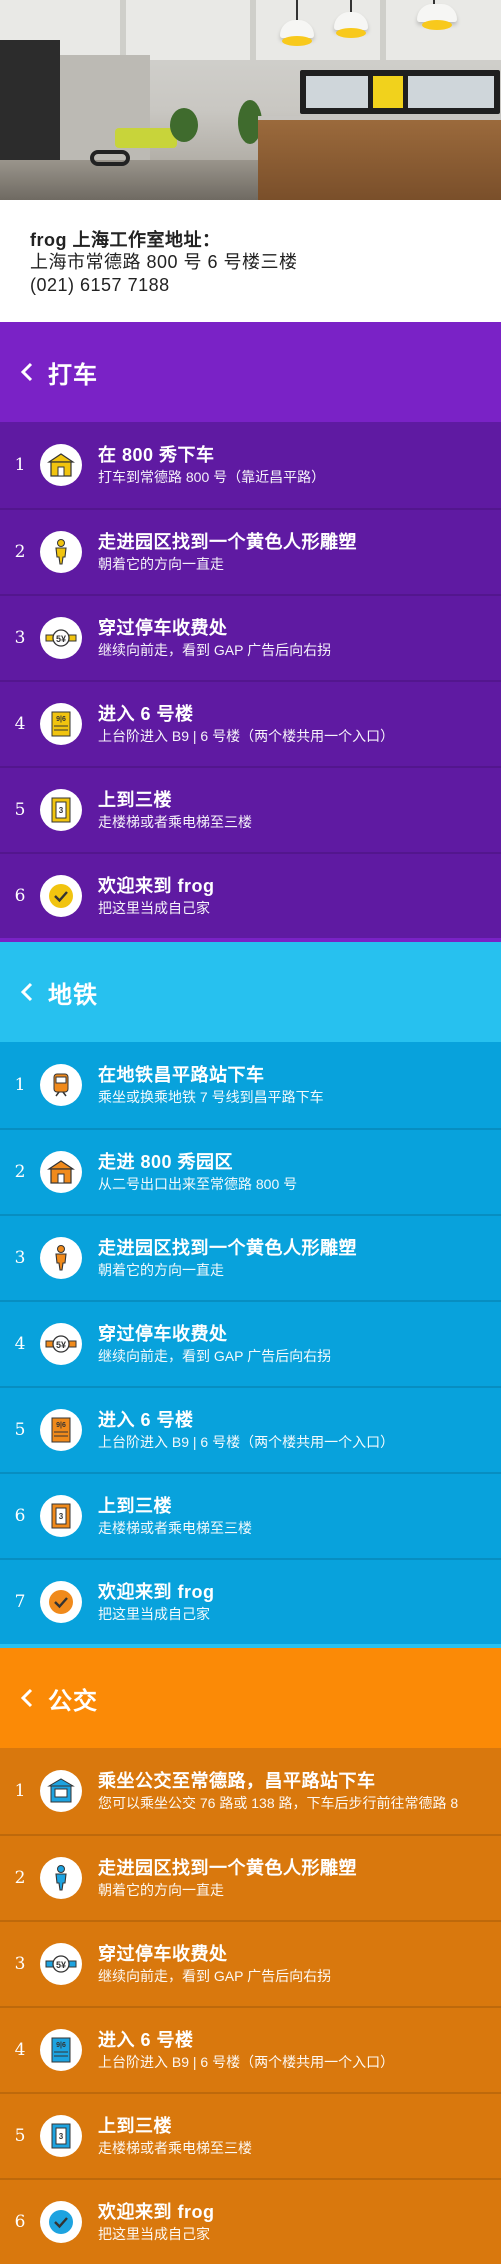 The height and width of the screenshot is (2268, 501). I want to click on section-header-bus: 公交, so click(250, 1698).